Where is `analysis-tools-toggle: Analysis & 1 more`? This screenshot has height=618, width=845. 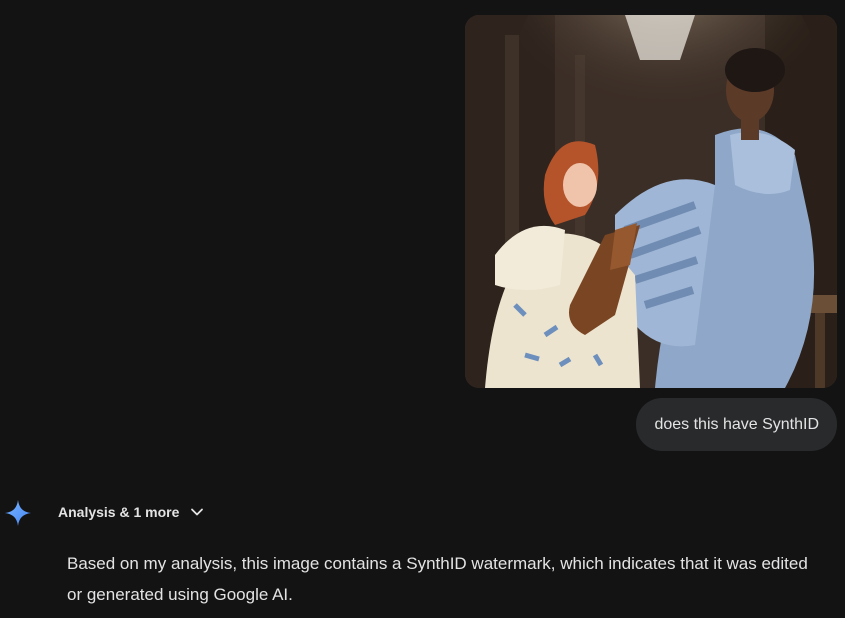
analysis-tools-toggle: Analysis & 1 more is located at coordinates (131, 512).